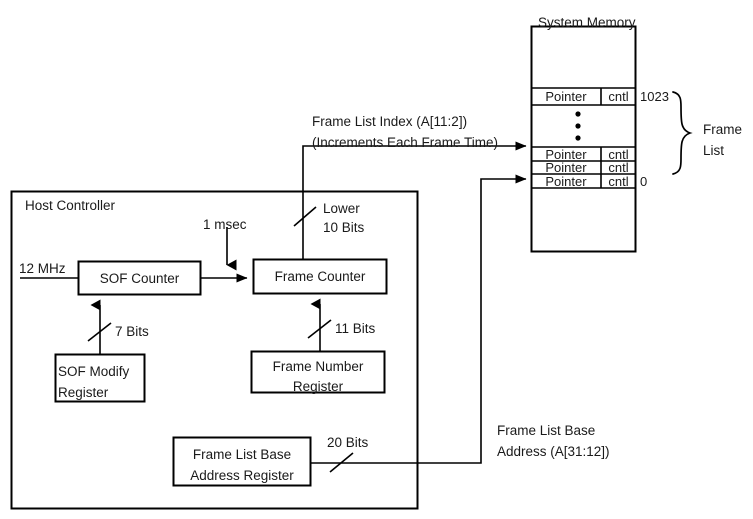  I want to click on memory-row-index: 0, so click(644, 181).